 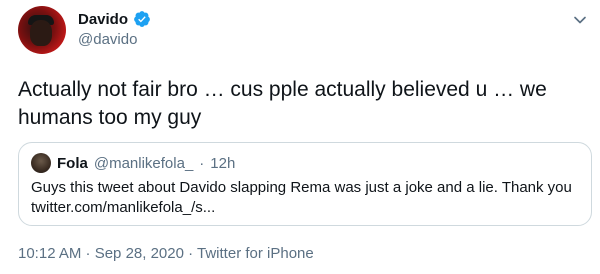 What do you see at coordinates (107, 39) in the screenshot?
I see `author-handle: @davido` at bounding box center [107, 39].